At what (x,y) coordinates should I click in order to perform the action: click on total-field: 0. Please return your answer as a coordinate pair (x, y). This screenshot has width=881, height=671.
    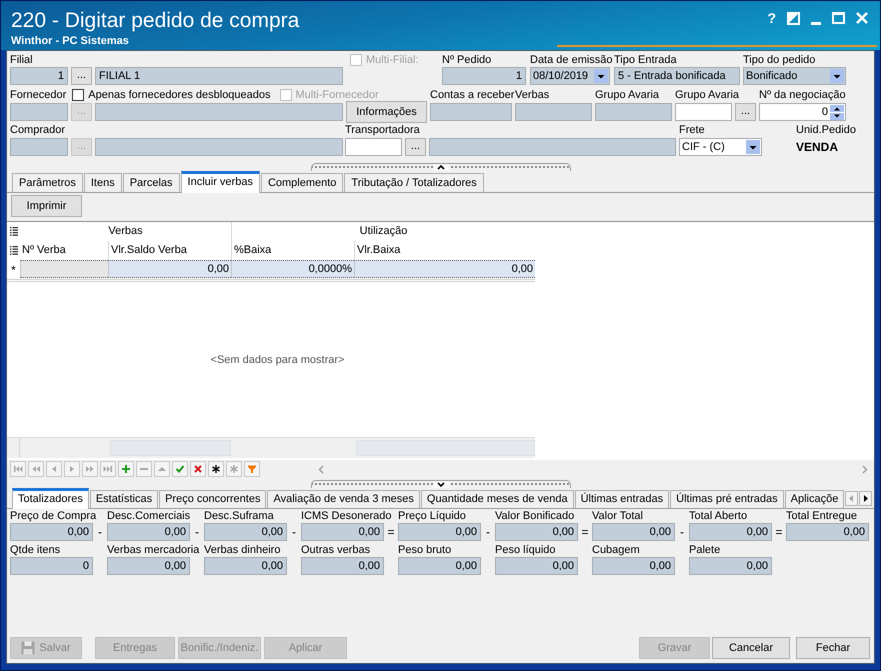
    Looking at the image, I should click on (51, 566).